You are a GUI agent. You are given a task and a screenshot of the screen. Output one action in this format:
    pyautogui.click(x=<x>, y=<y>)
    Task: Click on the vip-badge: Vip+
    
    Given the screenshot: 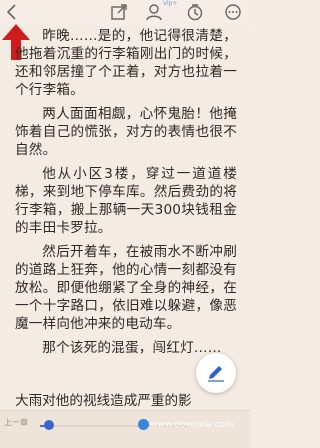 What is the action you would take?
    pyautogui.click(x=170, y=3)
    